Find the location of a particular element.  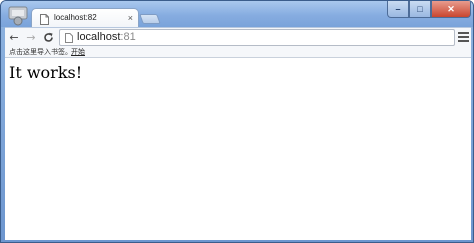

new-tab-button is located at coordinates (150, 19).